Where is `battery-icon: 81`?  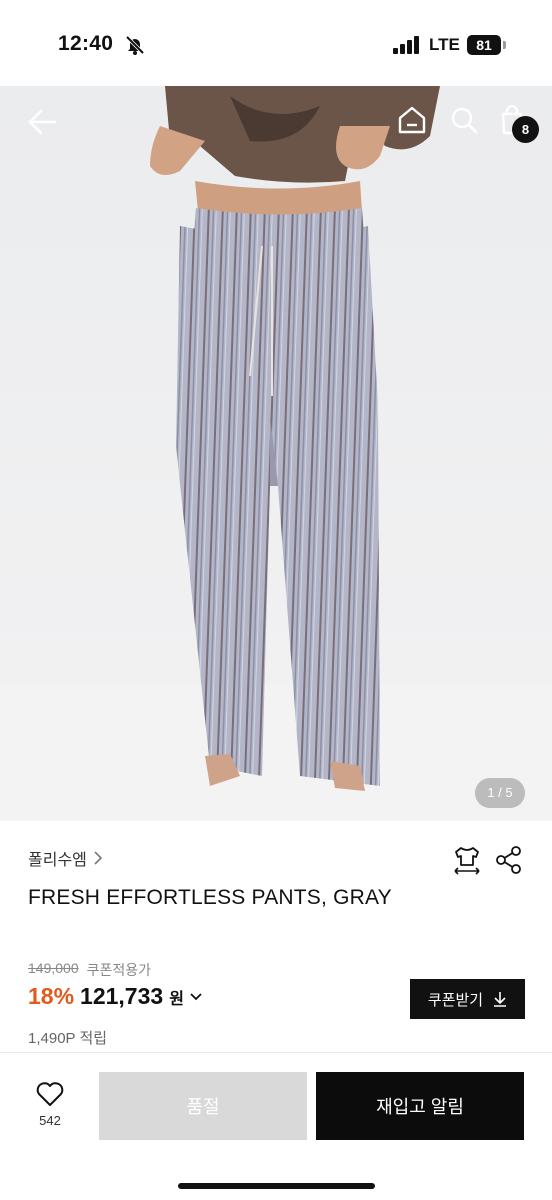 battery-icon: 81 is located at coordinates (487, 45).